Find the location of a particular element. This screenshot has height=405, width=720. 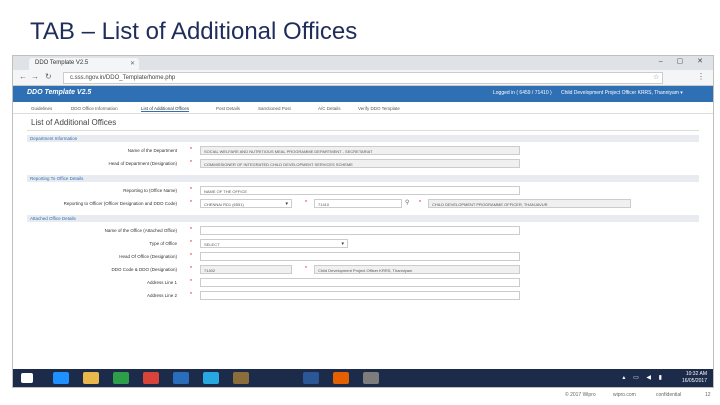

browser-tab-label: DDO Template V2.5 is located at coordinates (62, 63).